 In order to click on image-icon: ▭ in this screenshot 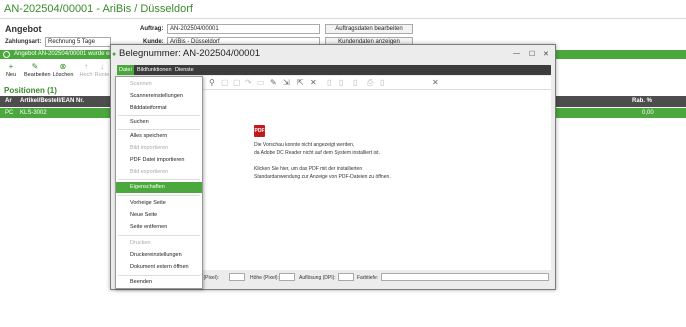, I will do `click(261, 82)`.